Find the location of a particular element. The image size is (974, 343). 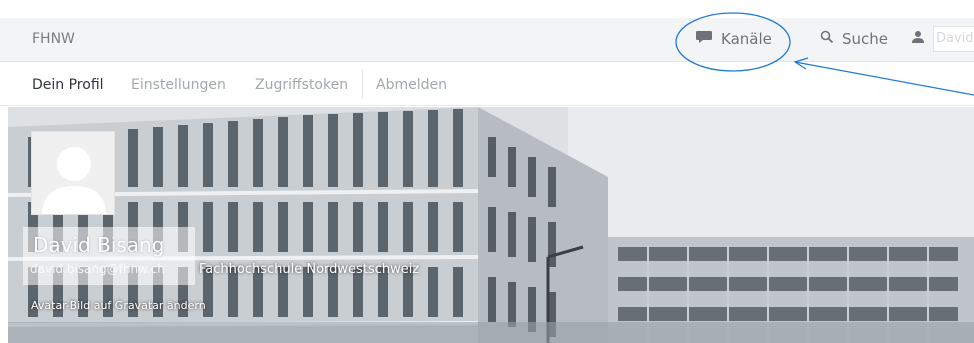

tab-dein-profil: Dein Profil is located at coordinates (68, 85).